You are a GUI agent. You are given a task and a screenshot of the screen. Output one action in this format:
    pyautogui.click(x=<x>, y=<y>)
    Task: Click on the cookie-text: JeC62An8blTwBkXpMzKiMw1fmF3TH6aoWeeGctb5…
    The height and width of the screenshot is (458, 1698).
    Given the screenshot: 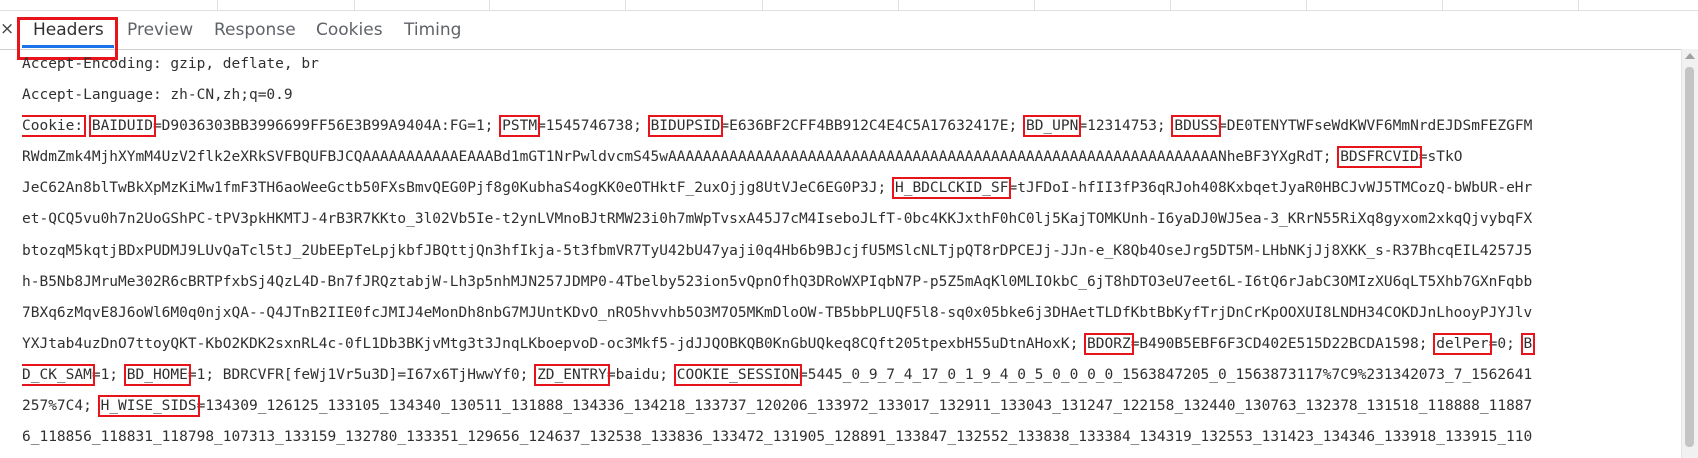 What is the action you would take?
    pyautogui.click(x=458, y=188)
    